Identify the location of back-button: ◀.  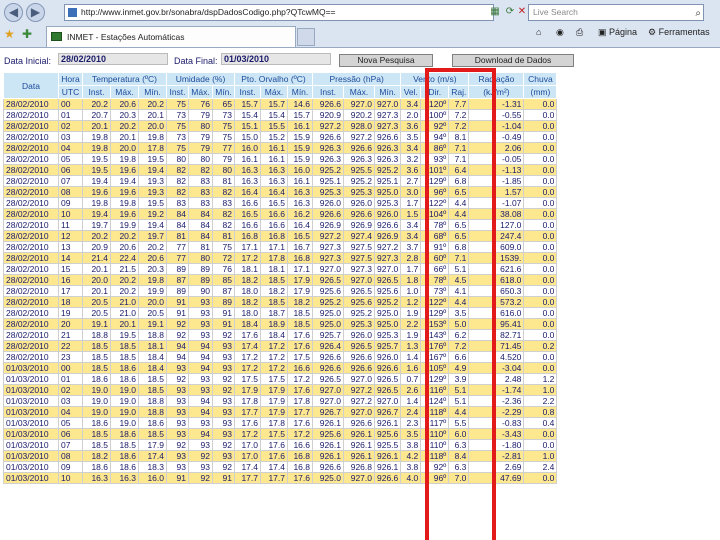
(13, 12).